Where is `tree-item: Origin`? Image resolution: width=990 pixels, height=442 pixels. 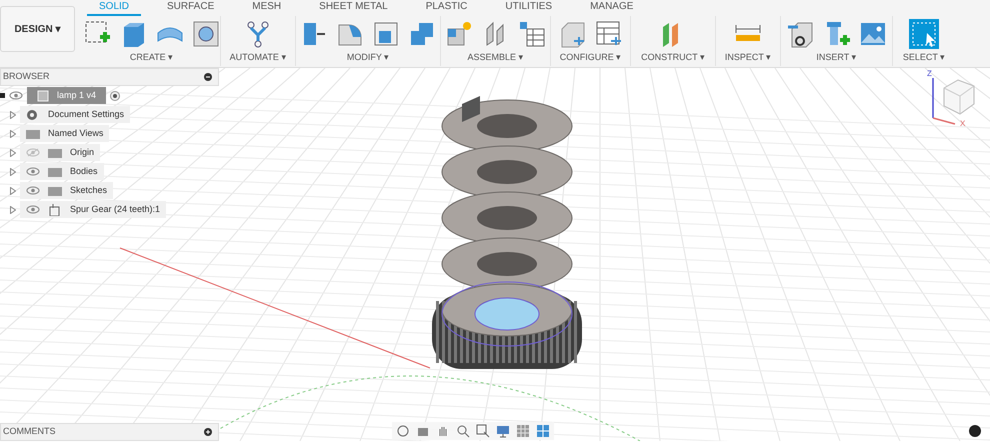 tree-item: Origin is located at coordinates (60, 153).